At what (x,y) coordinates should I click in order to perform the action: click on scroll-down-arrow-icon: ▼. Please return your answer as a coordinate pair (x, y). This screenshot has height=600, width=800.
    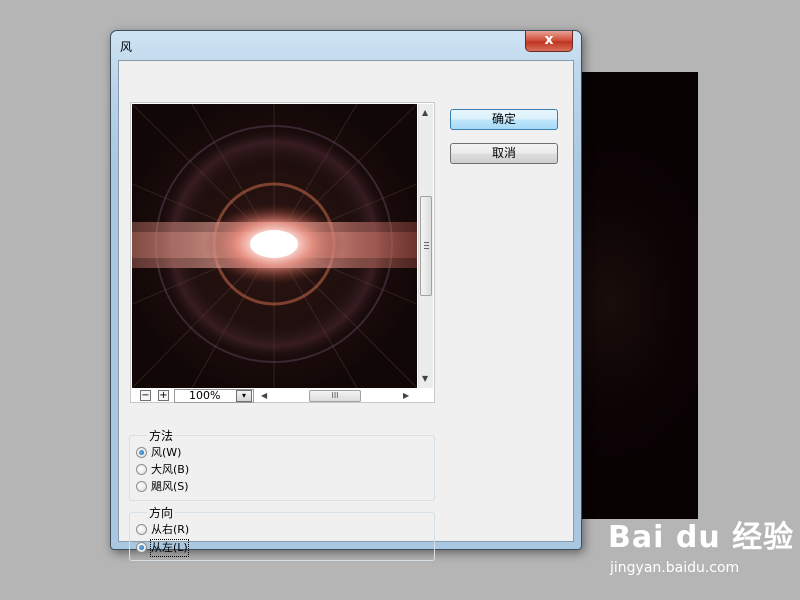
    Looking at the image, I should click on (425, 378).